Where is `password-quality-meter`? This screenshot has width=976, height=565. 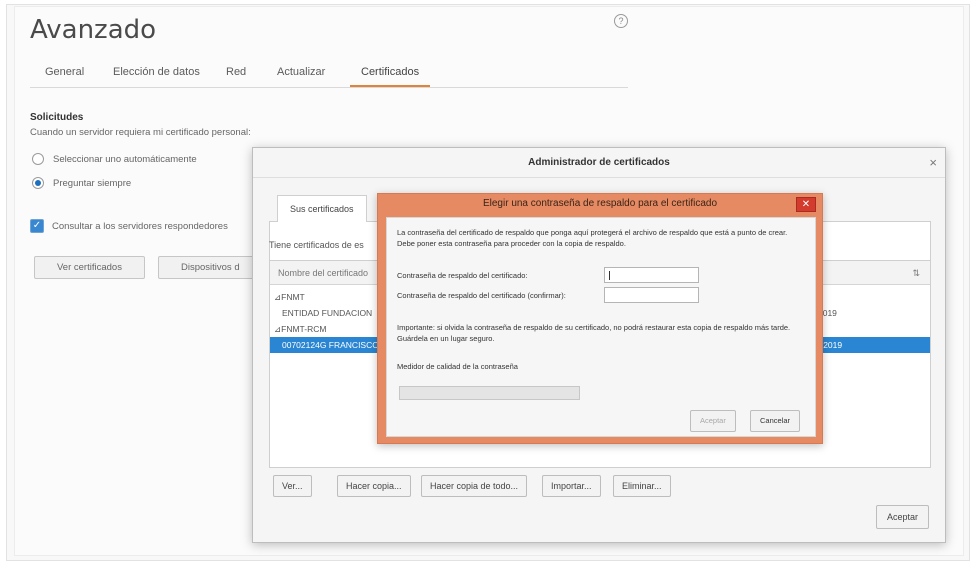
password-quality-meter is located at coordinates (489, 393).